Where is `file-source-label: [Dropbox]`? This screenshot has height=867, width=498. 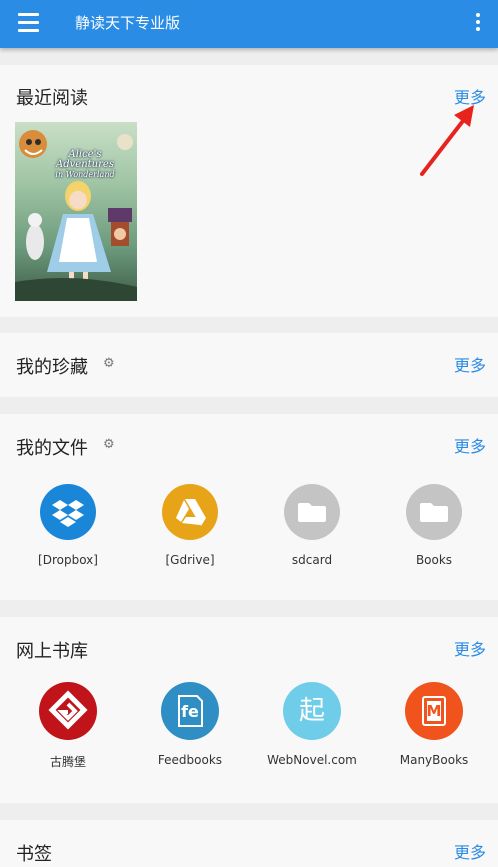
file-source-label: [Dropbox] is located at coordinates (68, 560).